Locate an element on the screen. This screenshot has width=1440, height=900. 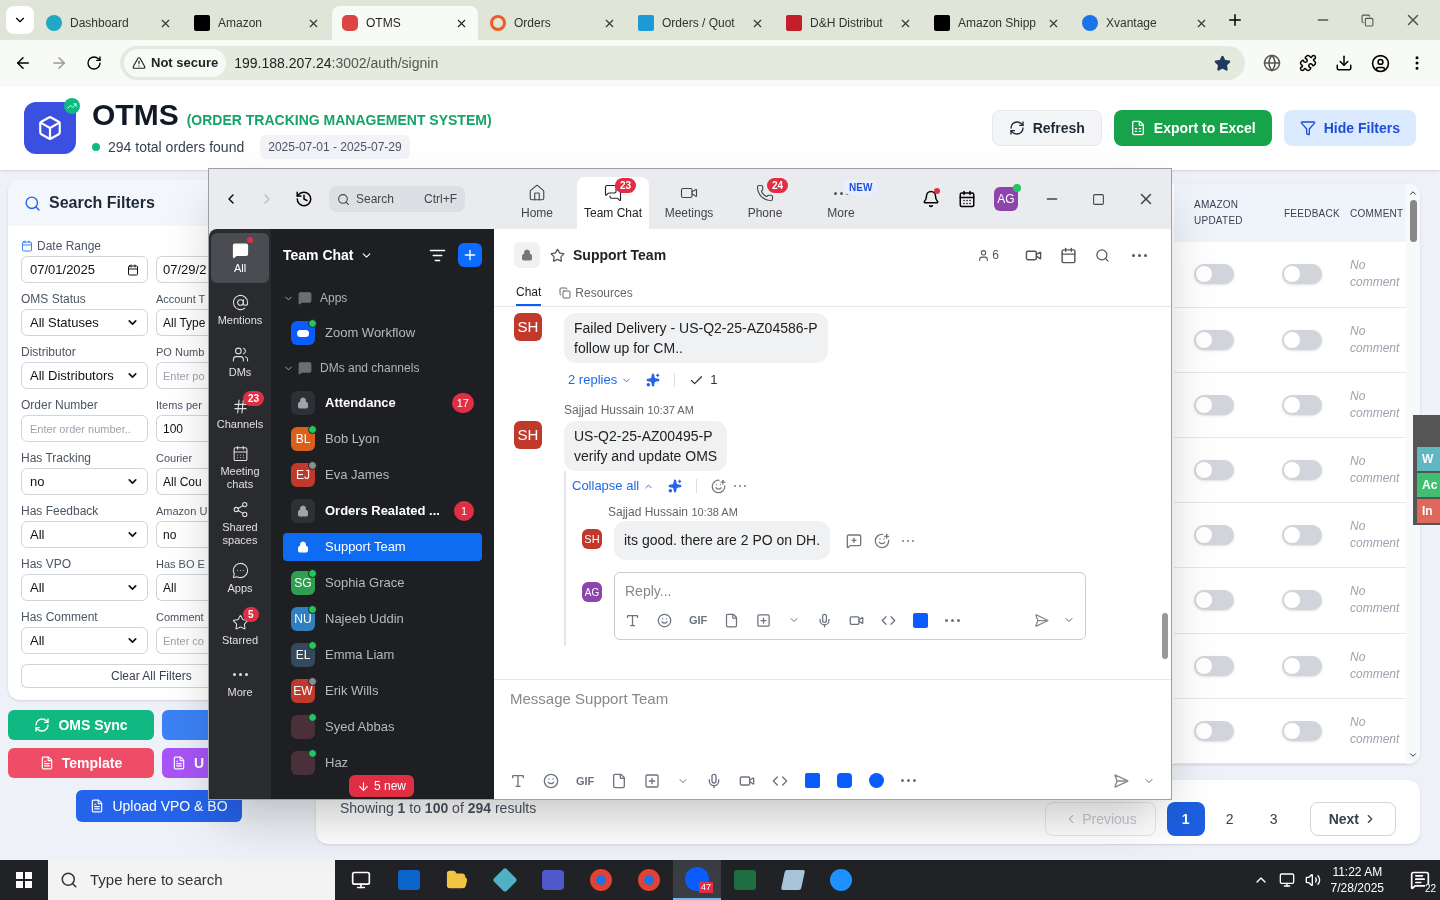
filter-input: 100 is located at coordinates (182, 428).